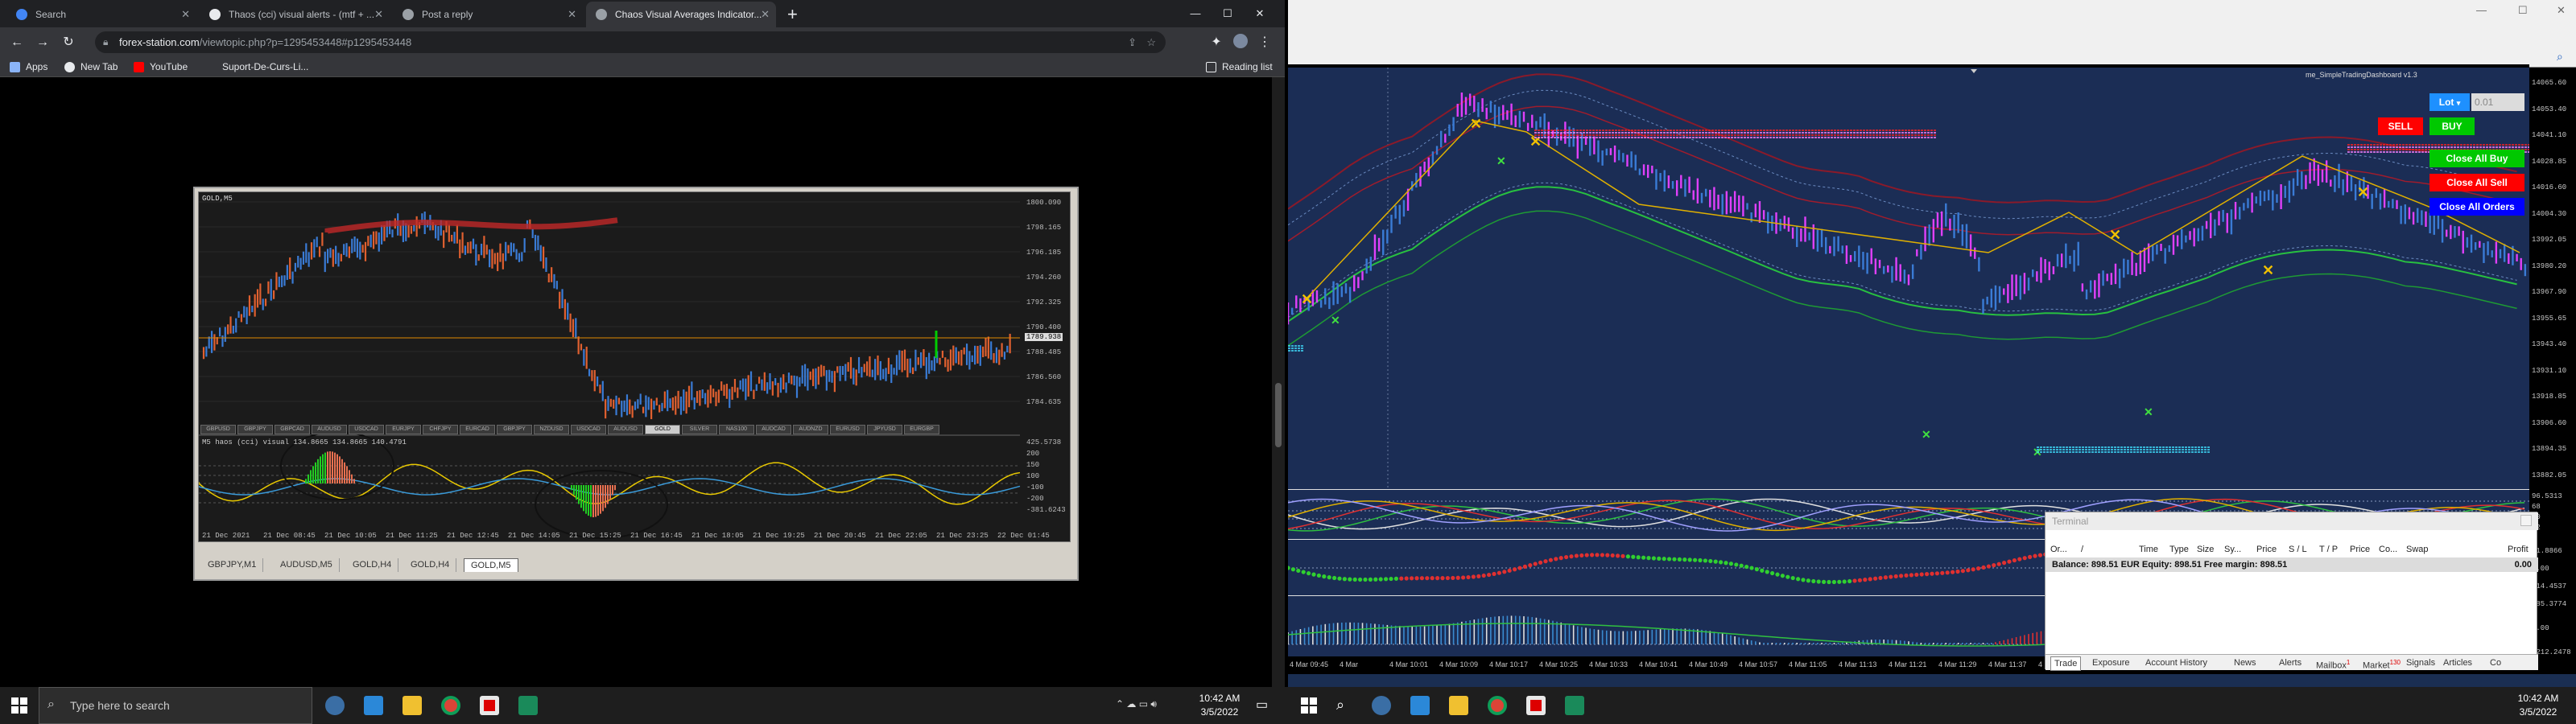 The image size is (2576, 724). What do you see at coordinates (1265, 42) in the screenshot?
I see `menu-icon: ⋮` at bounding box center [1265, 42].